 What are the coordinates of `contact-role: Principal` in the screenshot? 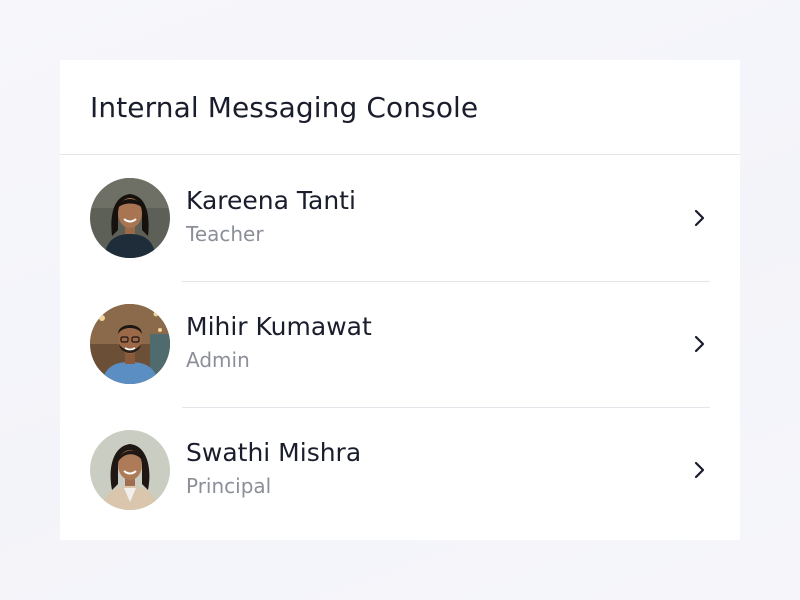 It's located at (229, 486).